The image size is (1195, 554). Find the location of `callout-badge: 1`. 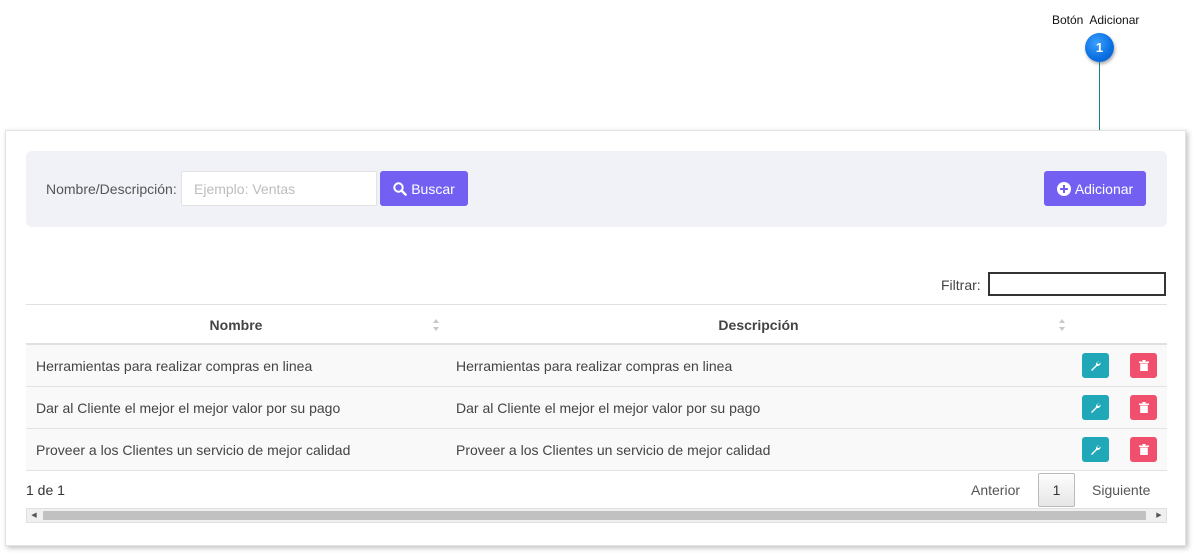

callout-badge: 1 is located at coordinates (1099, 47).